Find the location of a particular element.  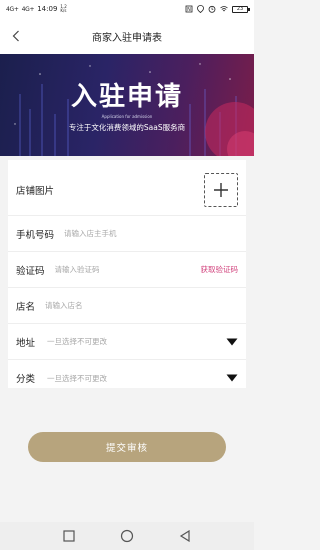

network-speed-unit: K/s is located at coordinates (63, 10).